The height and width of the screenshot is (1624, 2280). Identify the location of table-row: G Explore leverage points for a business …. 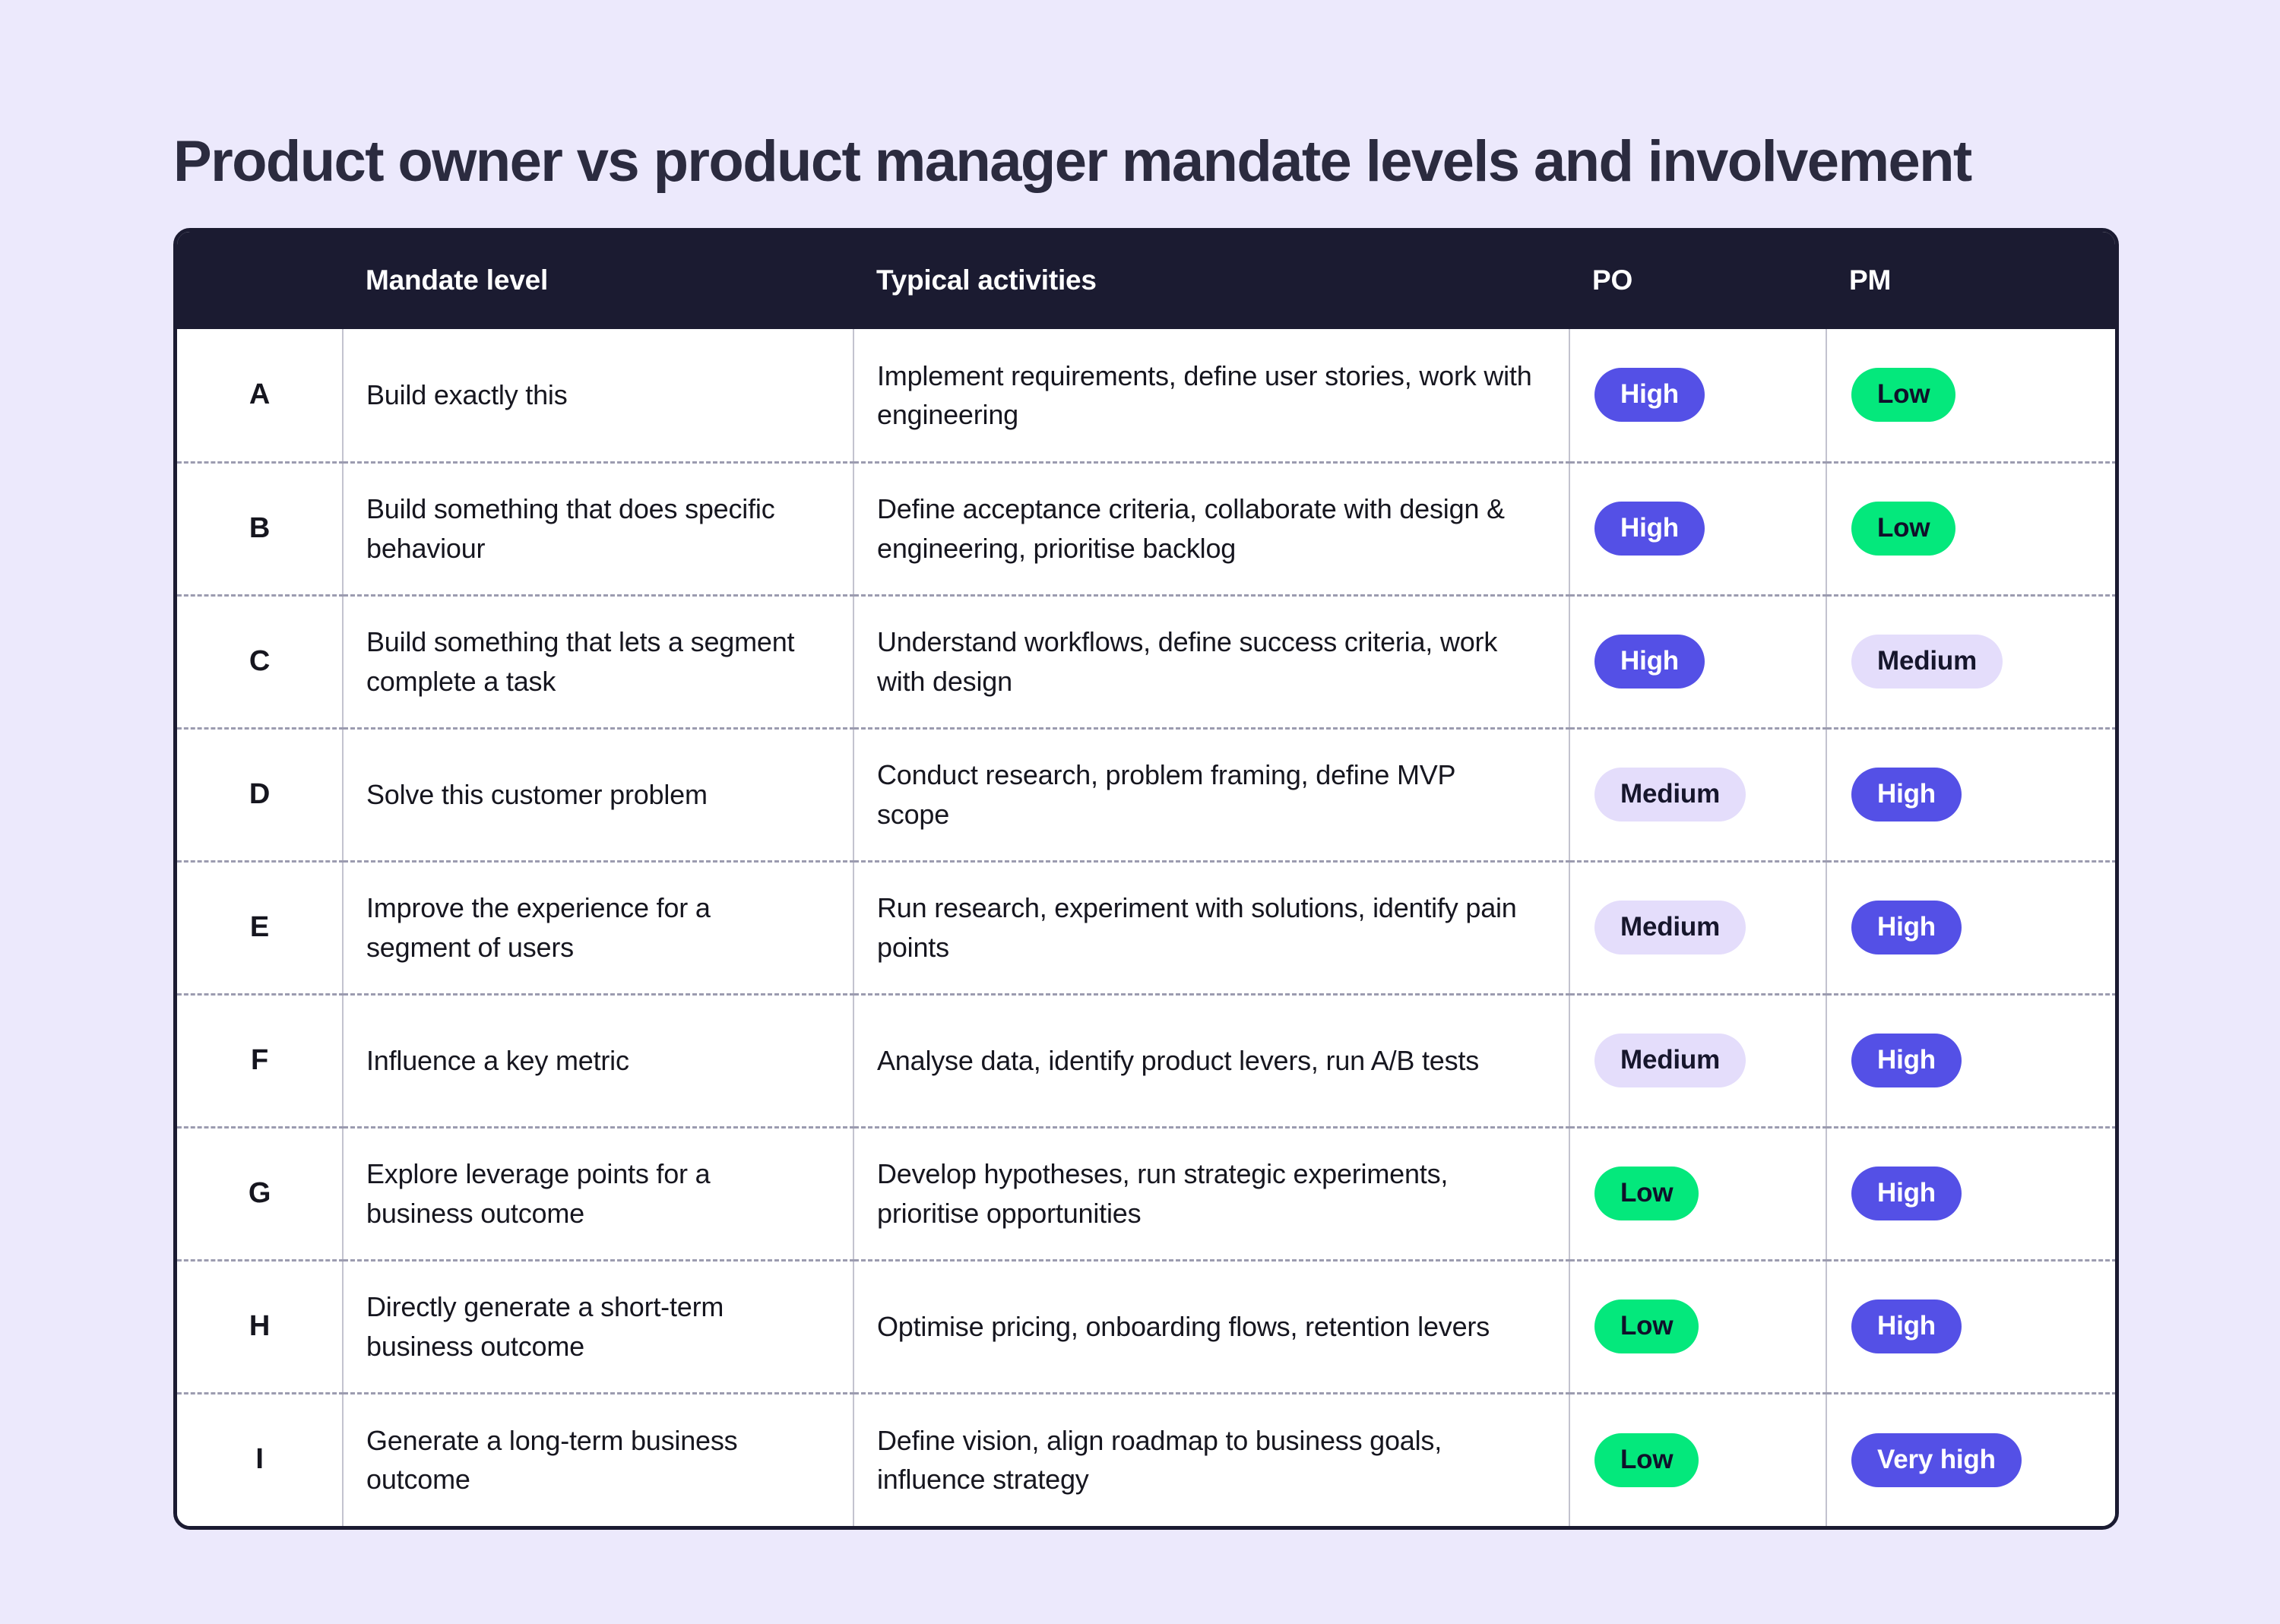
(1146, 1192).